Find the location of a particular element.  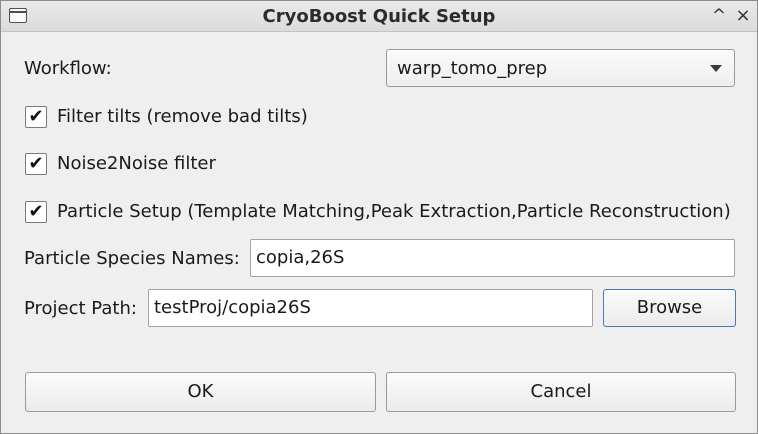

filter-tilts-label: Filter tilts (remove bad tilts) is located at coordinates (182, 117).